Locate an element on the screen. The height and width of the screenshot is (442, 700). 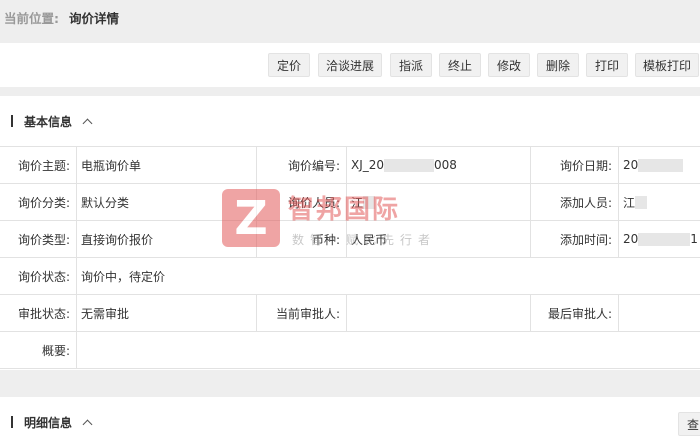
summary-value is located at coordinates (376, 350).